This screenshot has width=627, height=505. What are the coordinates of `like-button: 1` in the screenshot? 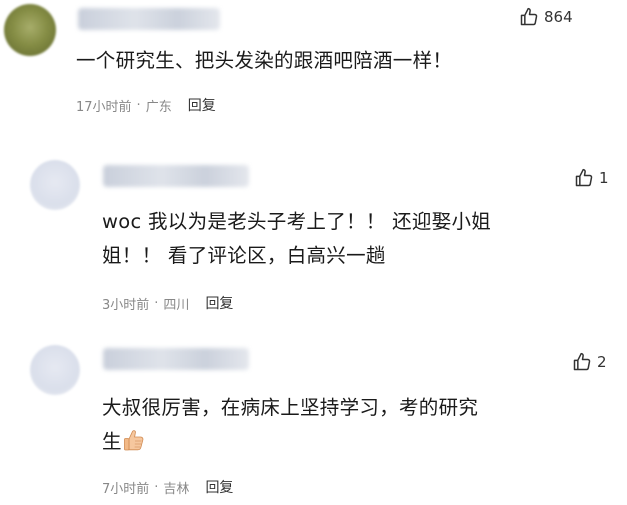 It's located at (591, 178).